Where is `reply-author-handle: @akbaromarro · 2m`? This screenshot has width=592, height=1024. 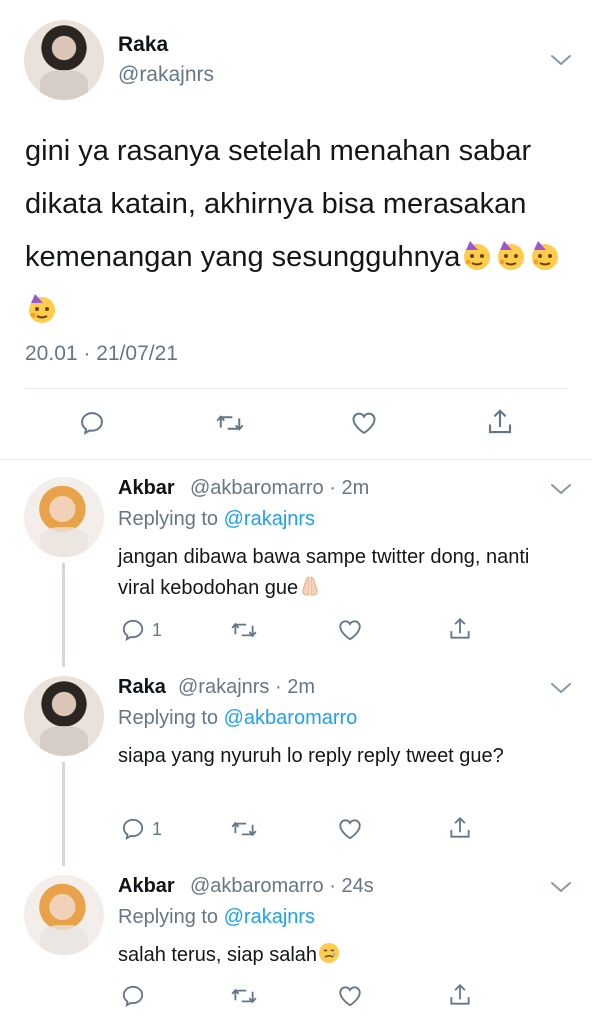
reply-author-handle: @akbaromarro · 2m is located at coordinates (279, 488).